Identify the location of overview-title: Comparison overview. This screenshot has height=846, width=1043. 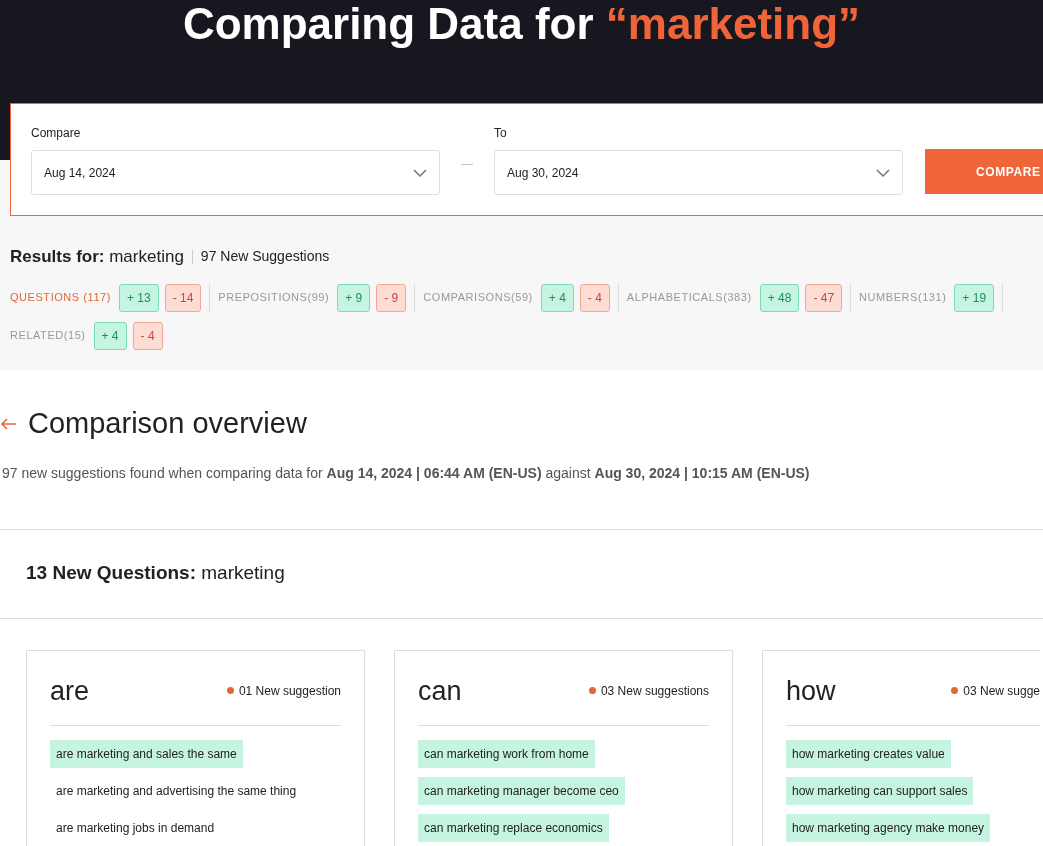
(167, 423).